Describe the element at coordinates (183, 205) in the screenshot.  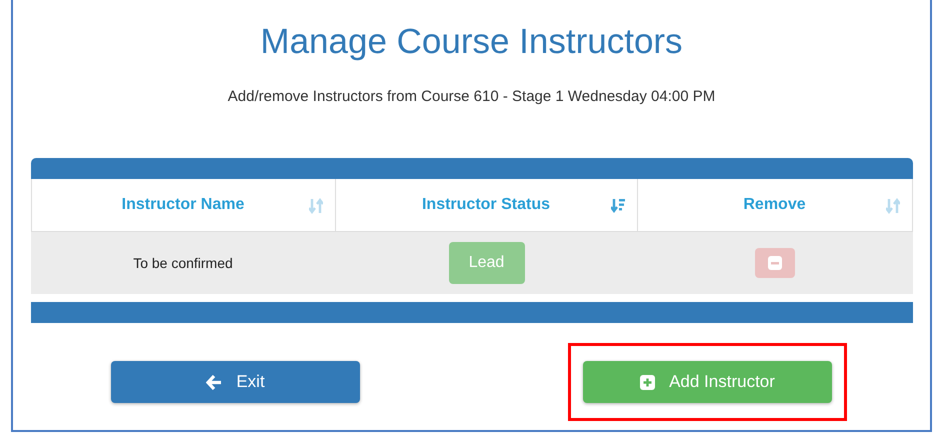
I see `column-header: Instructor Name` at that location.